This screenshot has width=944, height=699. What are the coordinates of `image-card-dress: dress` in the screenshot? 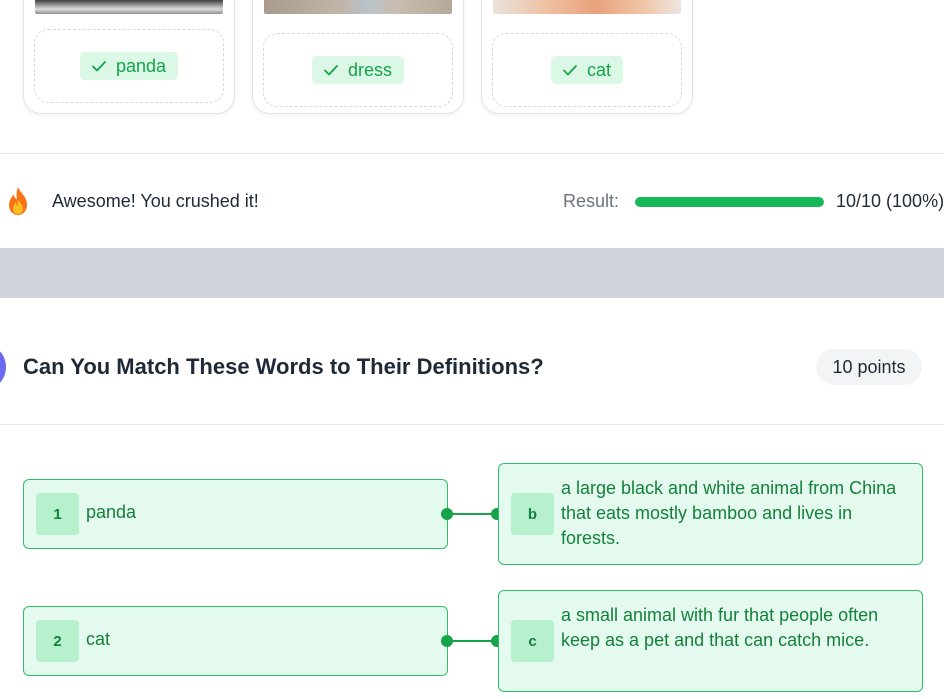 It's located at (358, 57).